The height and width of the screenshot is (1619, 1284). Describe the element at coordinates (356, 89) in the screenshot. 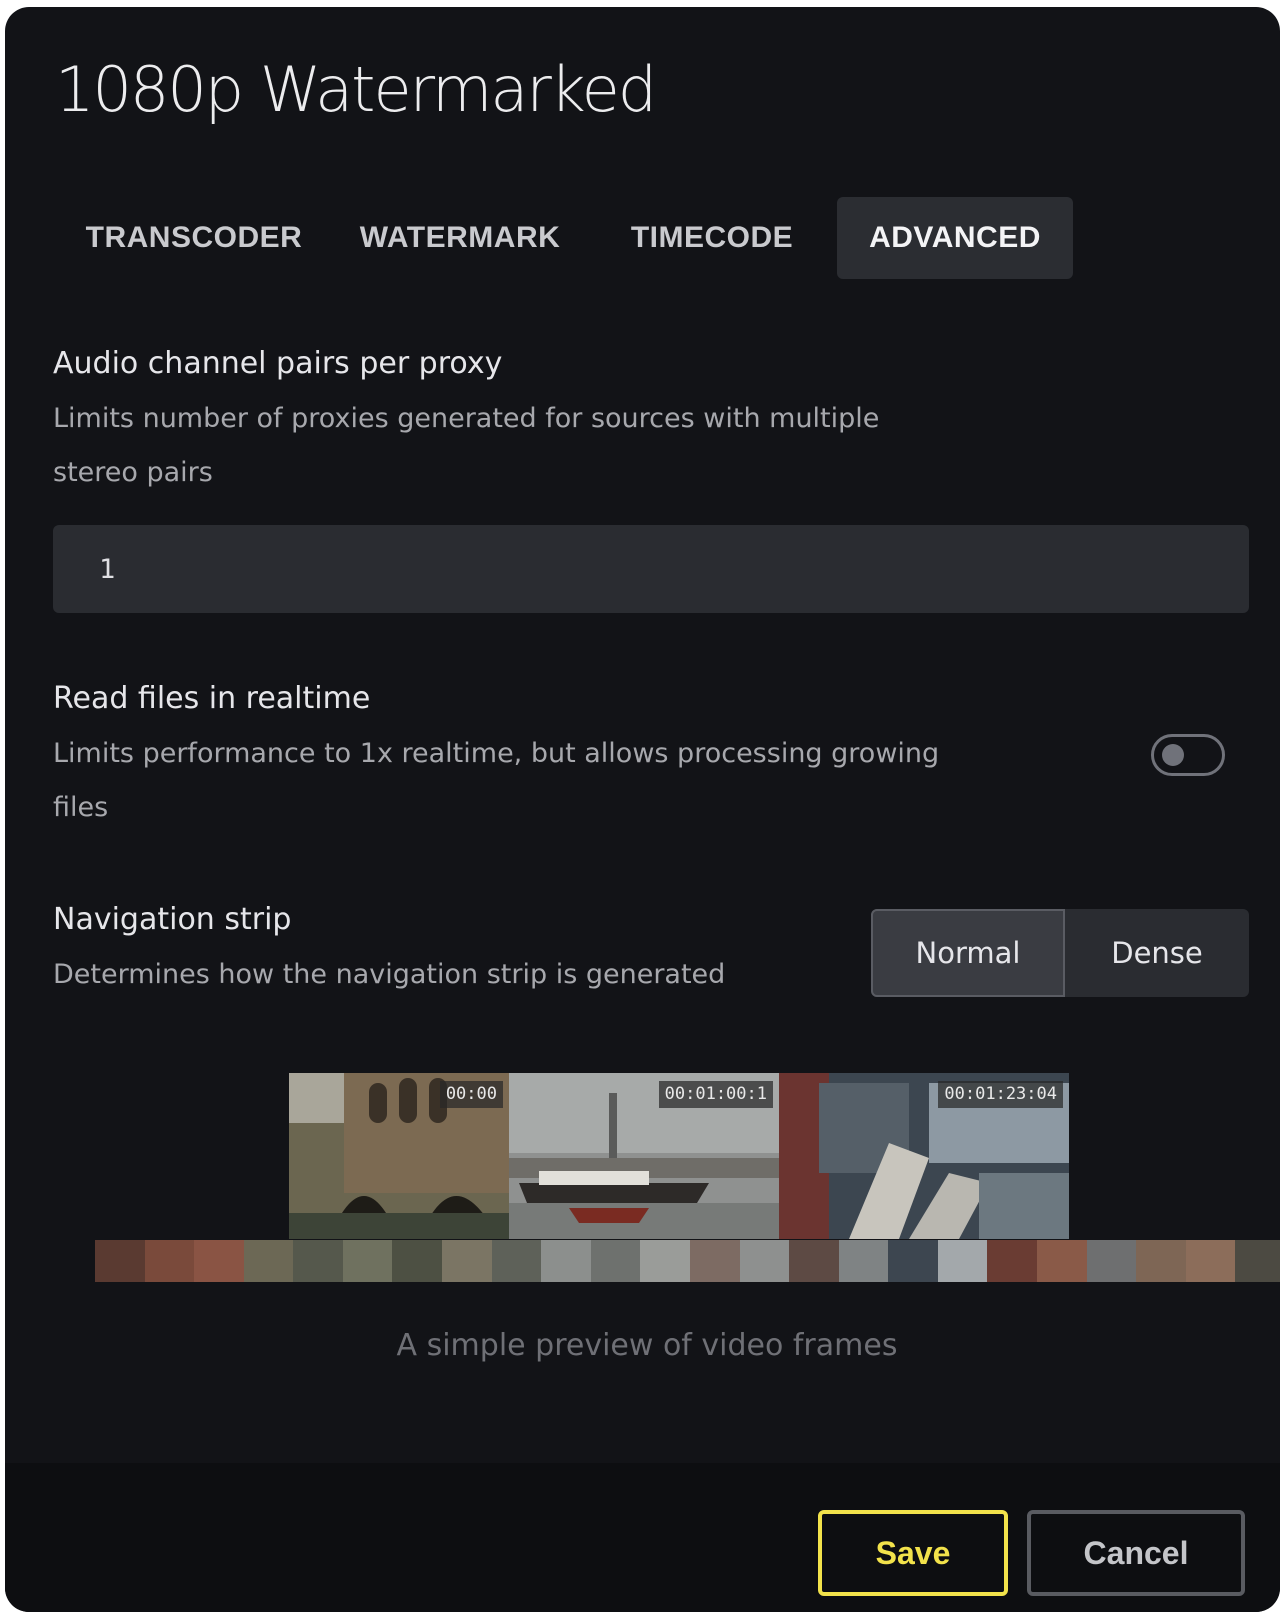

I see `dialog-title: 1080p Watermarked` at that location.